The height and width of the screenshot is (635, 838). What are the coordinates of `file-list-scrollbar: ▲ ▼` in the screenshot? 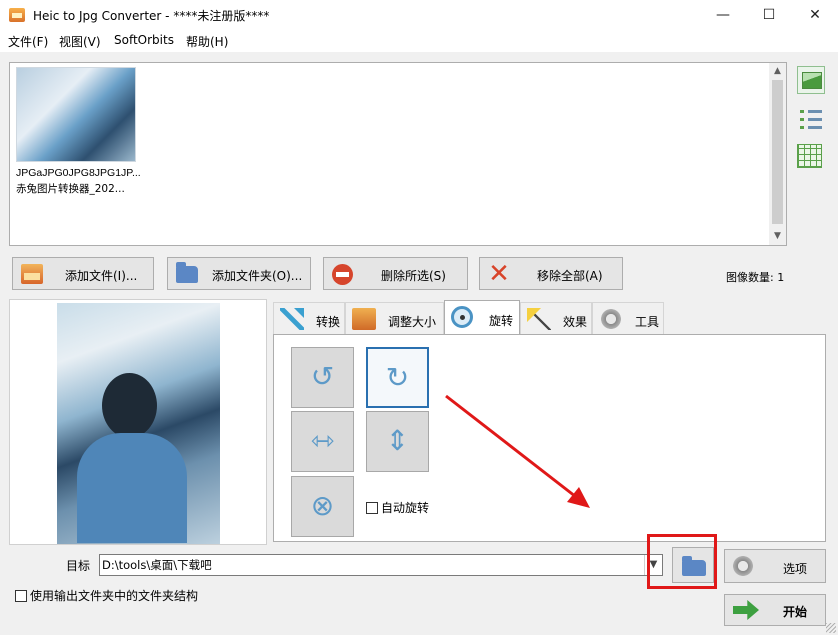 It's located at (777, 154).